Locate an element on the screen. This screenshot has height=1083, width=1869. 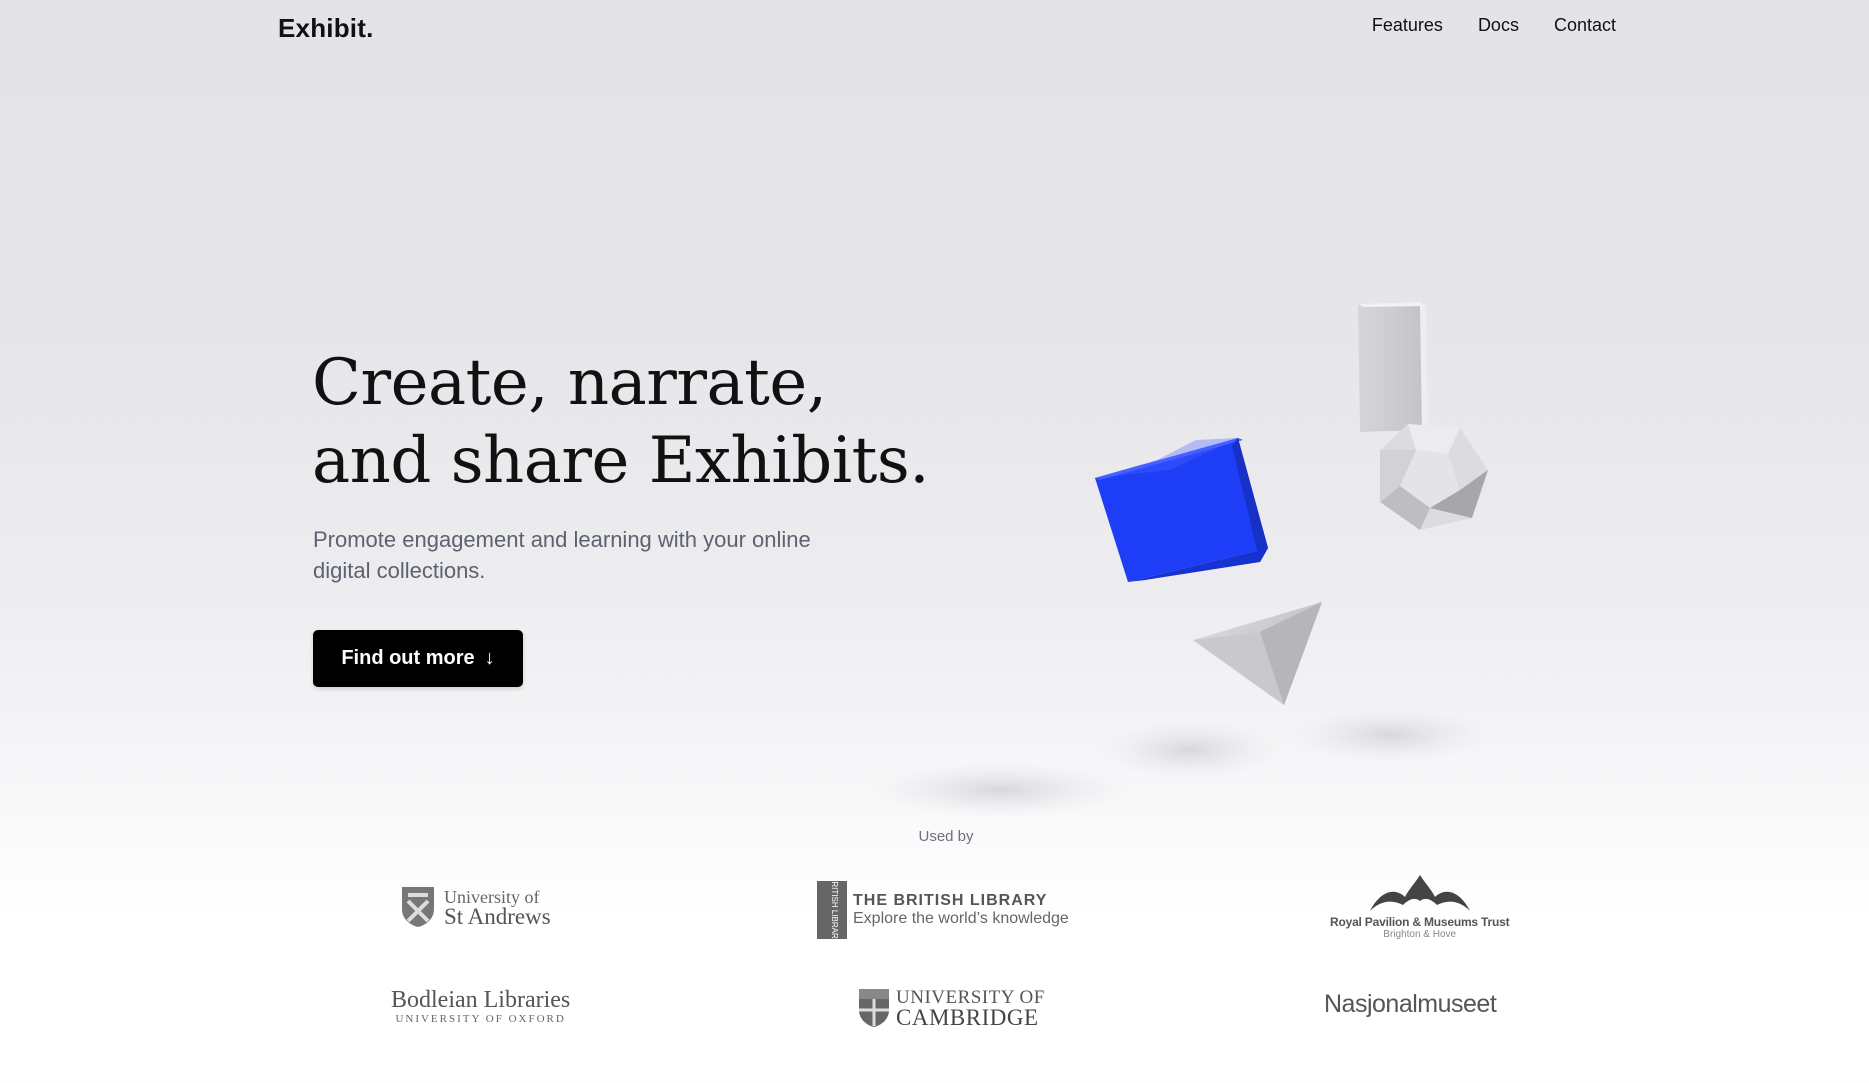
logo-nasjonalmuseet: Nasjonalmuseet is located at coordinates (1410, 1004).